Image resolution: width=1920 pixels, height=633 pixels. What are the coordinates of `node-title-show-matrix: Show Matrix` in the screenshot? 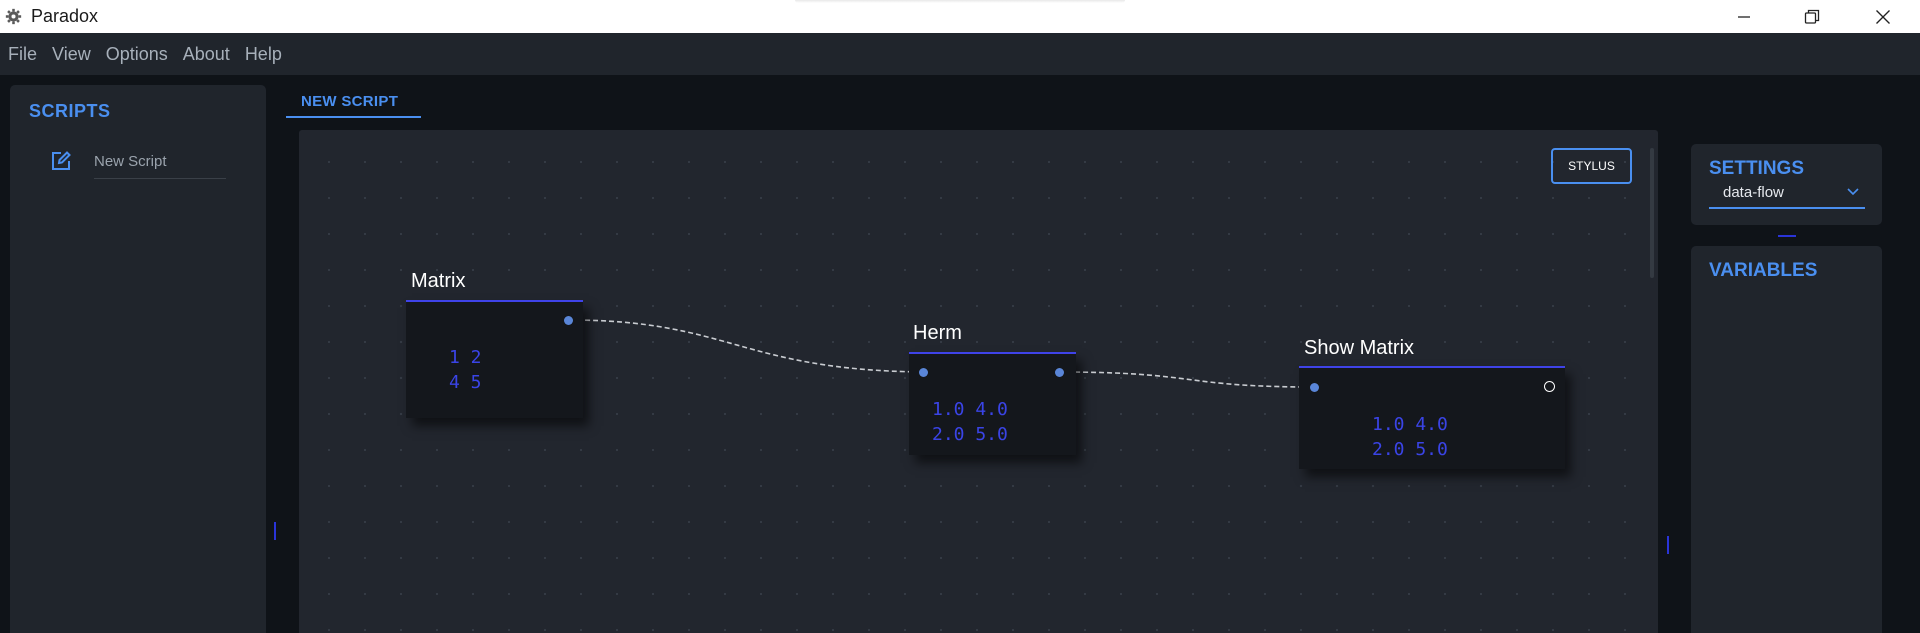 It's located at (1359, 348).